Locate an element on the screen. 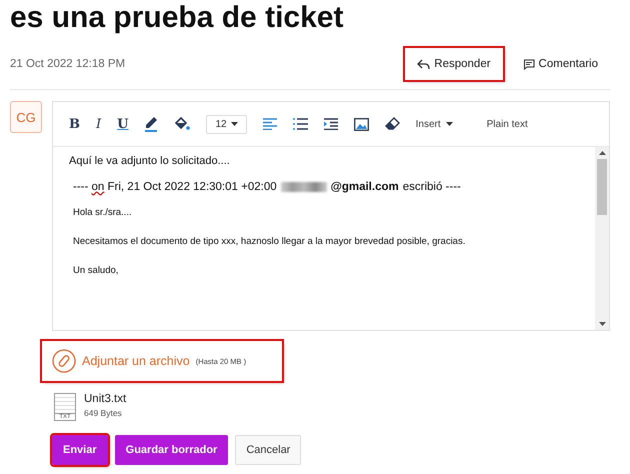 The width and height of the screenshot is (630, 474). image-icon is located at coordinates (361, 124).